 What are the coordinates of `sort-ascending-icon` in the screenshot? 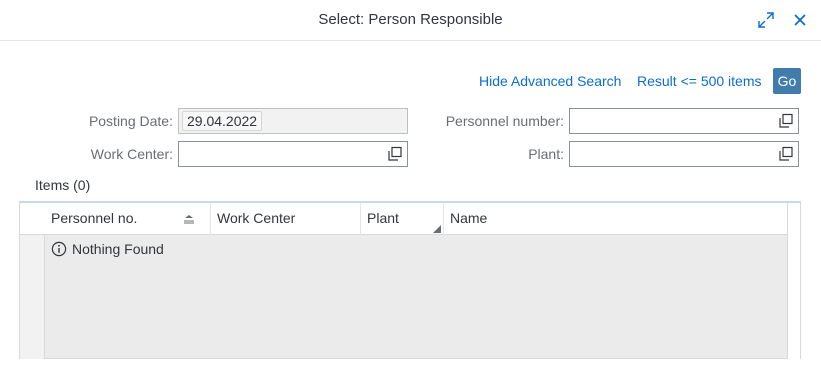 It's located at (189, 219).